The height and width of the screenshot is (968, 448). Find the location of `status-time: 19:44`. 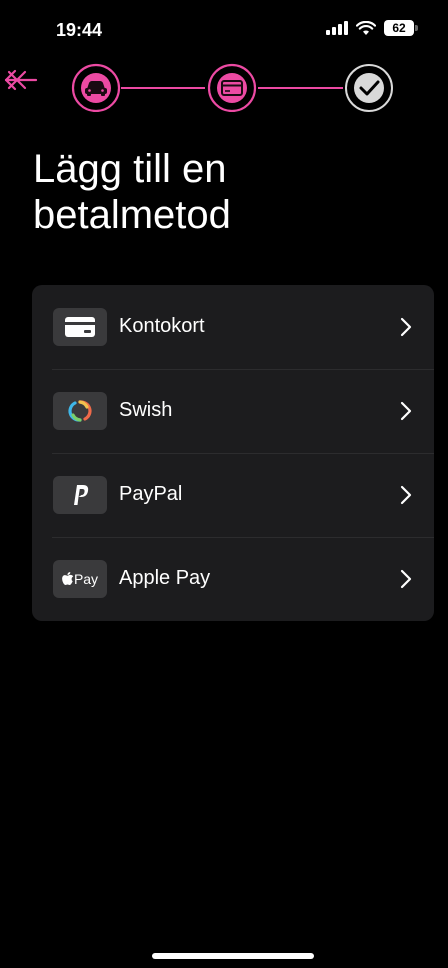

status-time: 19:44 is located at coordinates (79, 30).